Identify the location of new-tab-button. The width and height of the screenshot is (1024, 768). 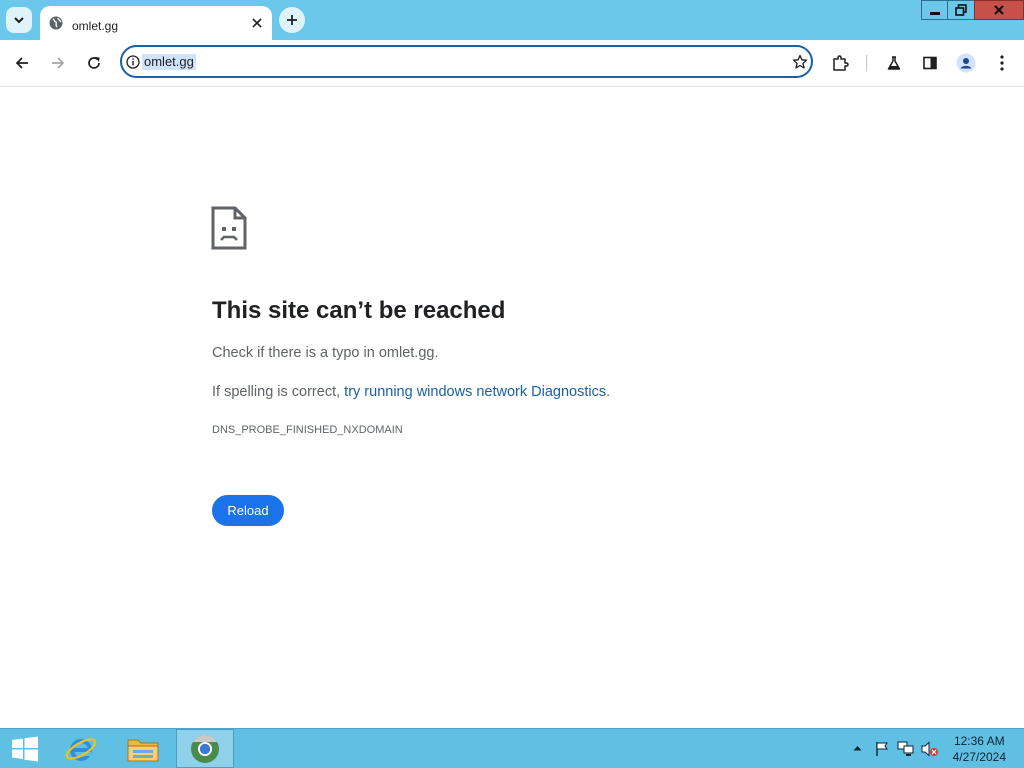
(292, 20).